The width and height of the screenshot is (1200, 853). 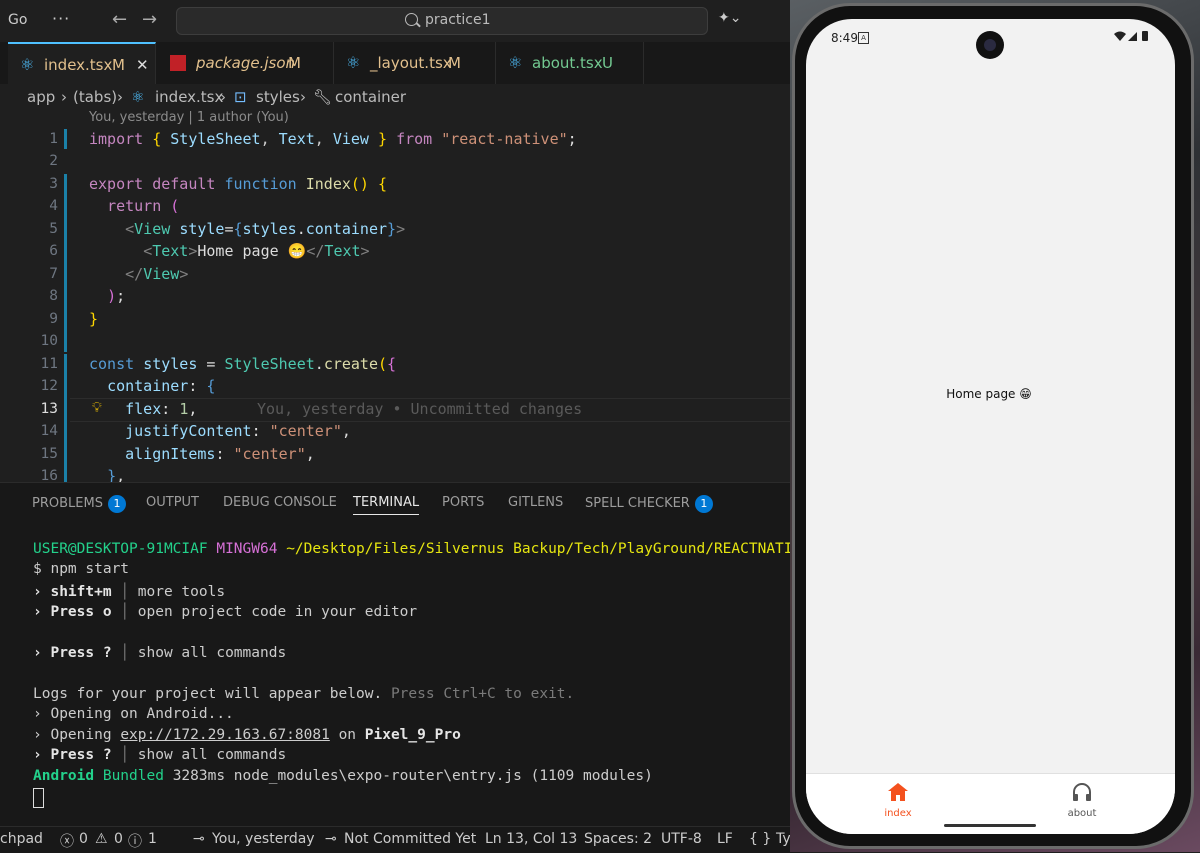 What do you see at coordinates (149, 19) in the screenshot?
I see `forward-arrow-icon: →` at bounding box center [149, 19].